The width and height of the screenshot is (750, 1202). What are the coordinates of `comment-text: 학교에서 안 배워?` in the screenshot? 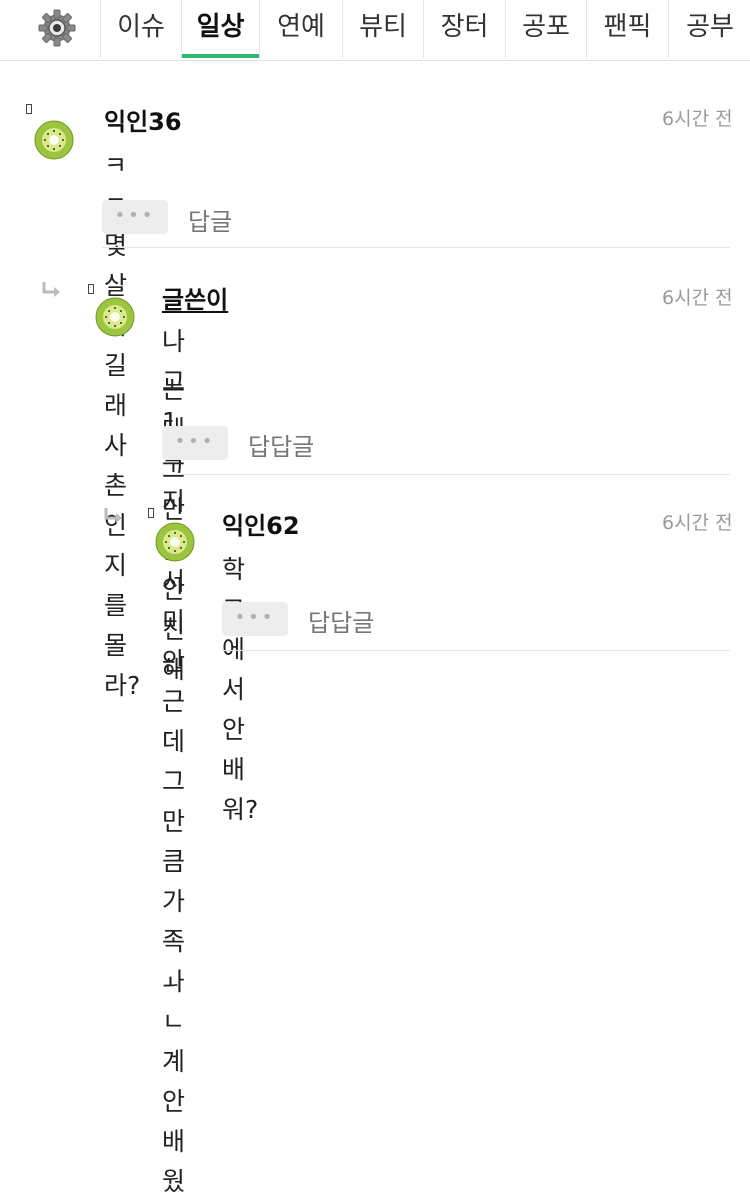 It's located at (240, 689).